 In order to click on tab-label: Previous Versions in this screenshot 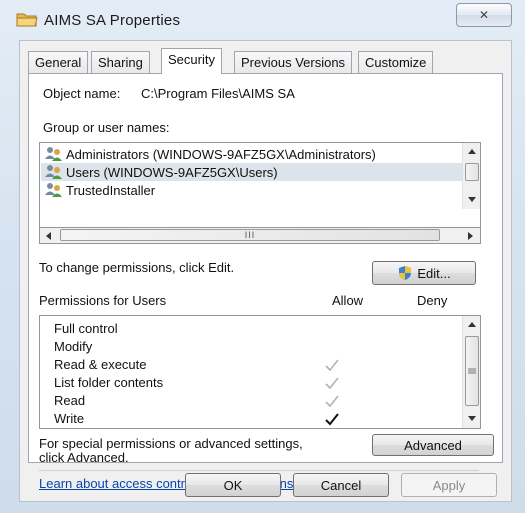, I will do `click(293, 62)`.